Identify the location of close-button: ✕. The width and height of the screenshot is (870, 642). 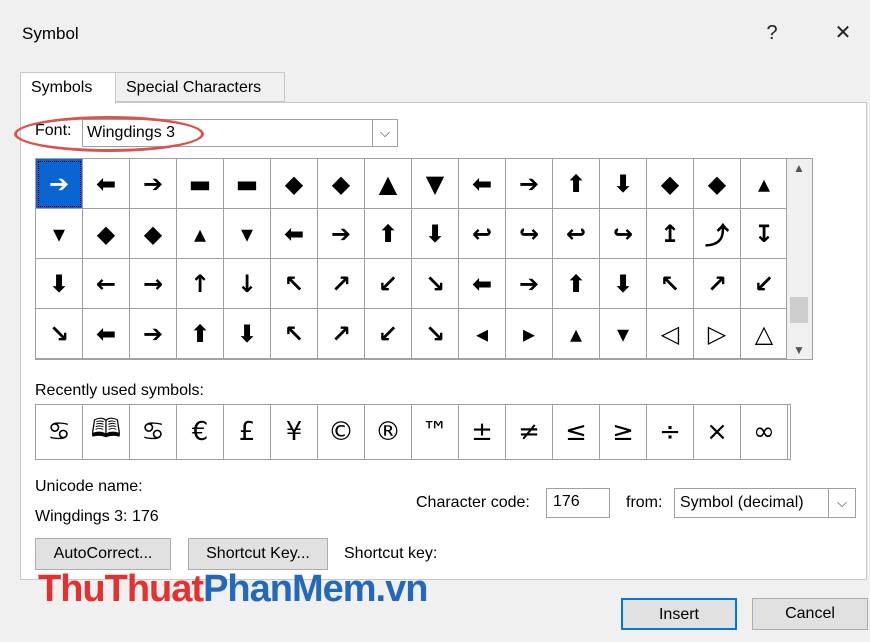
(843, 33).